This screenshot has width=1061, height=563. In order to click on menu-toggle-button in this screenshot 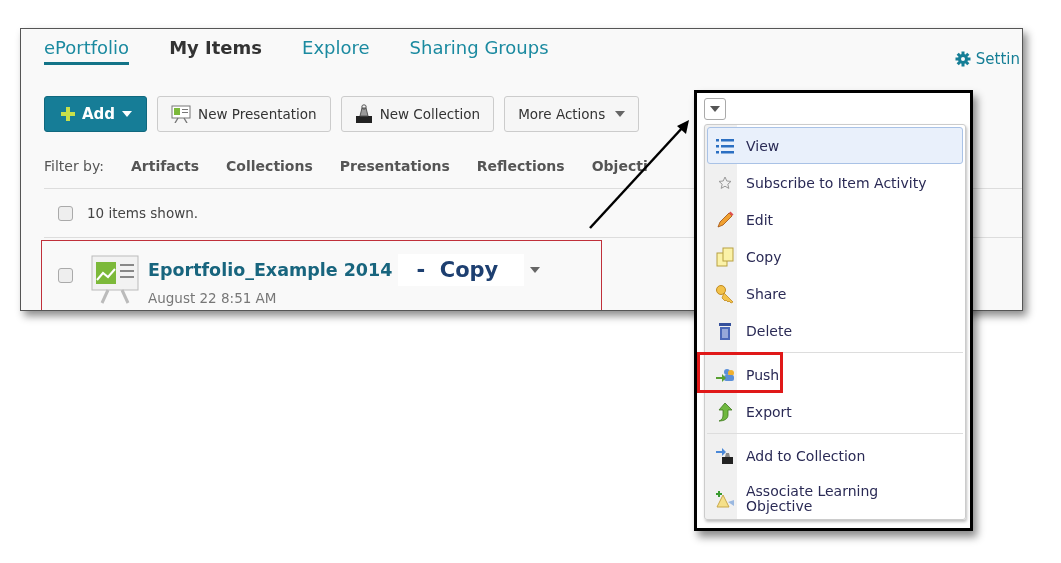, I will do `click(715, 109)`.